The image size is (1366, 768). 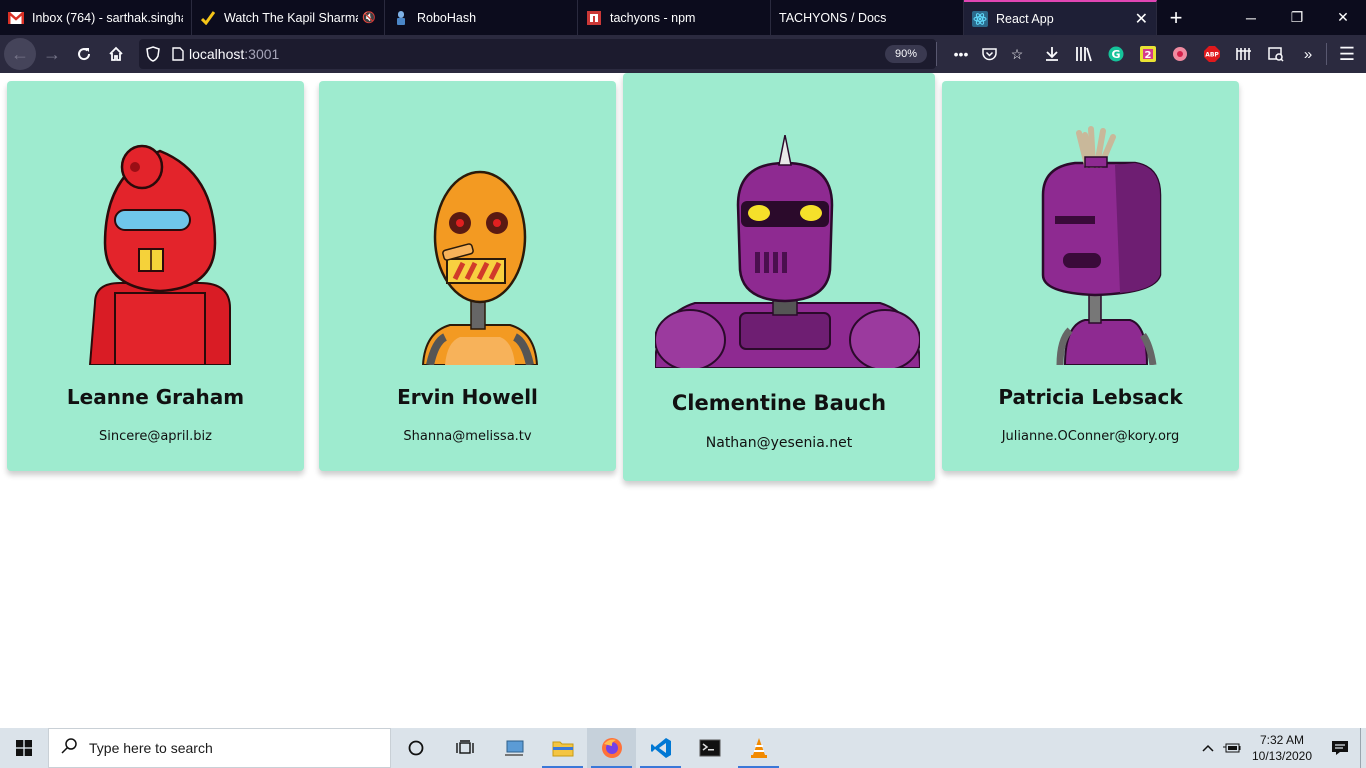 I want to click on react-icon, so click(x=980, y=18).